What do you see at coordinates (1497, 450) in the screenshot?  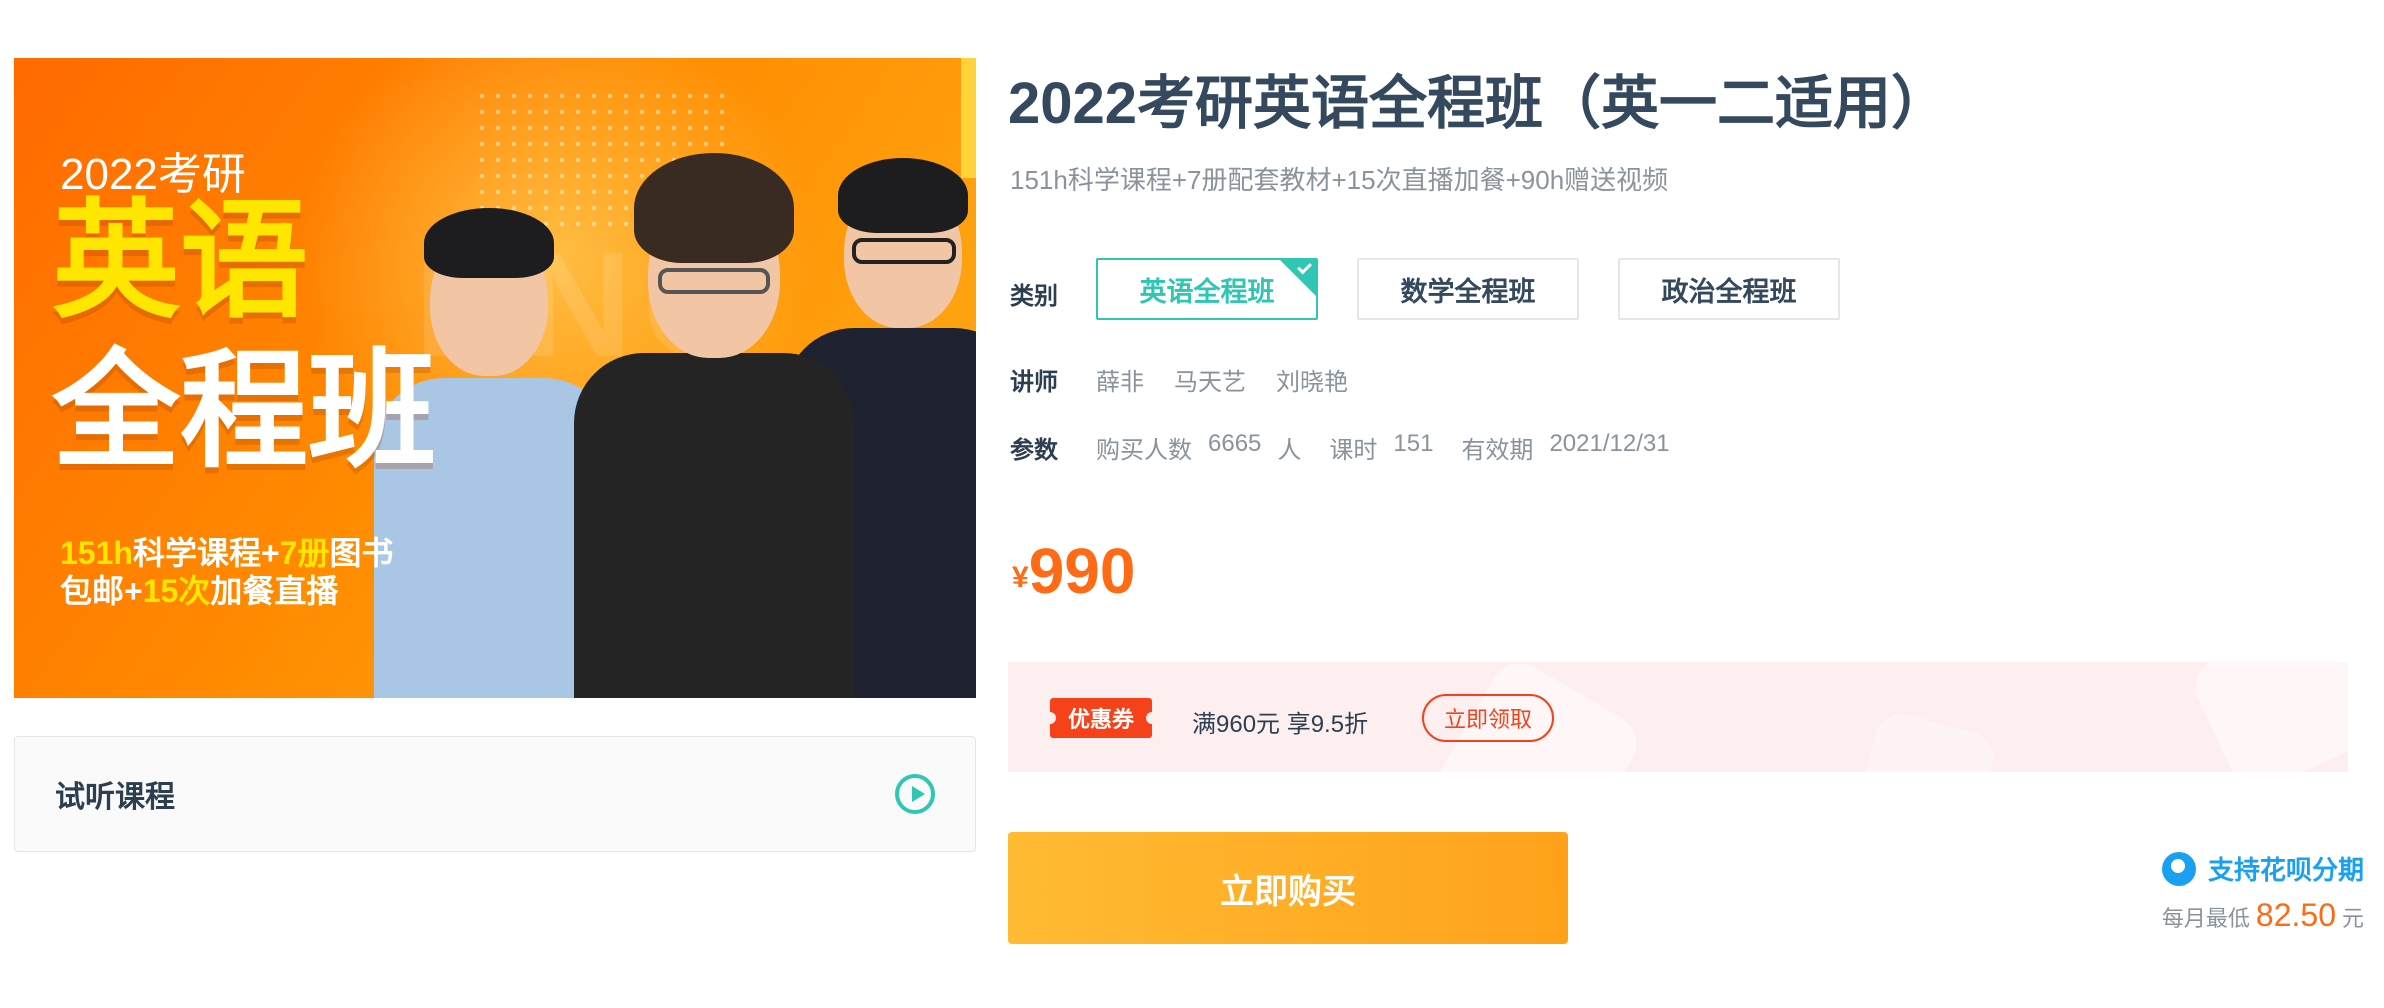 I see `validity-label: 有效期` at bounding box center [1497, 450].